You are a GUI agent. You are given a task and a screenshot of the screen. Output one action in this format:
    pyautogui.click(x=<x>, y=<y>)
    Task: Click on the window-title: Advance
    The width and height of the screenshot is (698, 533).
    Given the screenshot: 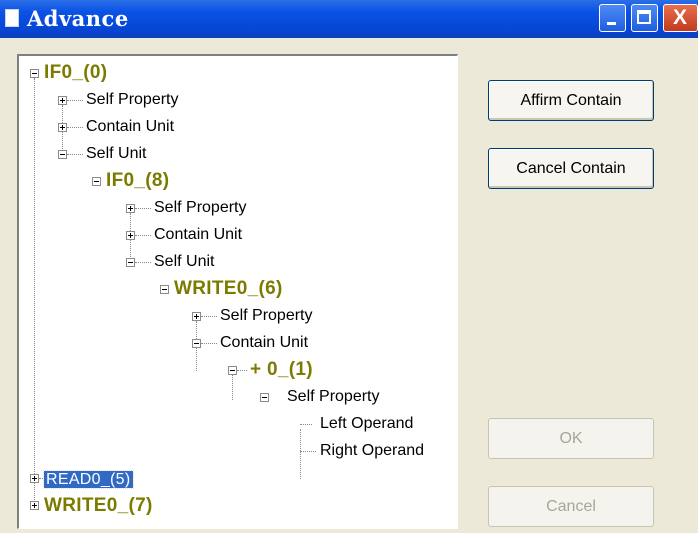 What is the action you would take?
    pyautogui.click(x=78, y=18)
    